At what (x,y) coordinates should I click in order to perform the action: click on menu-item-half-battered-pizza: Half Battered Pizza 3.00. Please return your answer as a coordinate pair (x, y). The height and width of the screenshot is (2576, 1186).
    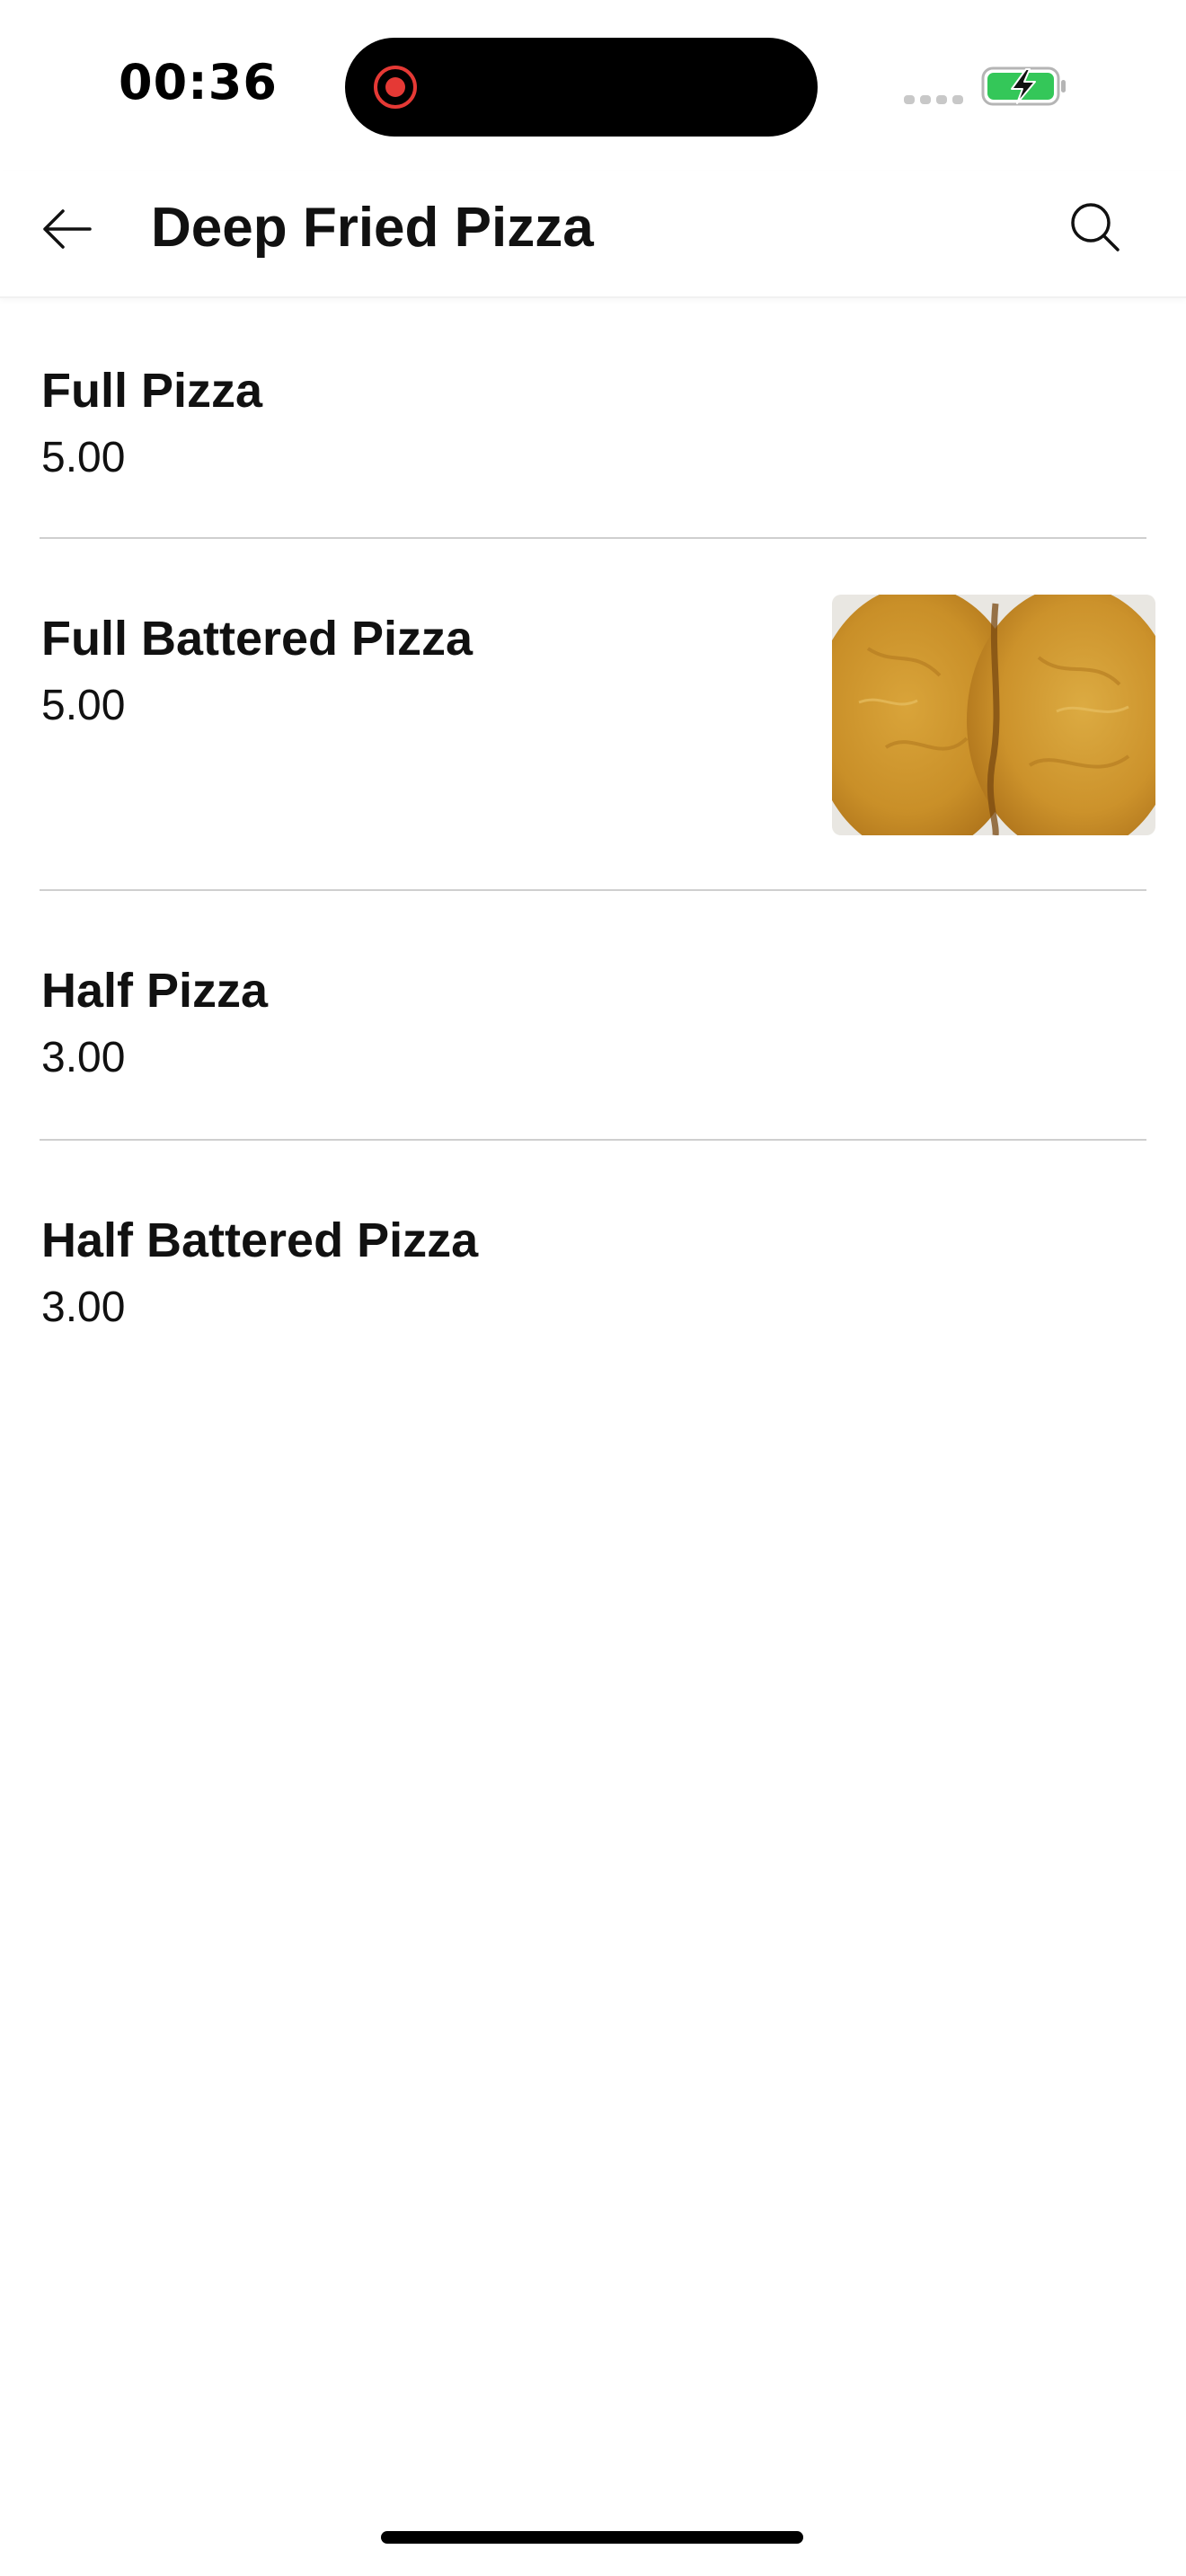
    Looking at the image, I should click on (593, 1257).